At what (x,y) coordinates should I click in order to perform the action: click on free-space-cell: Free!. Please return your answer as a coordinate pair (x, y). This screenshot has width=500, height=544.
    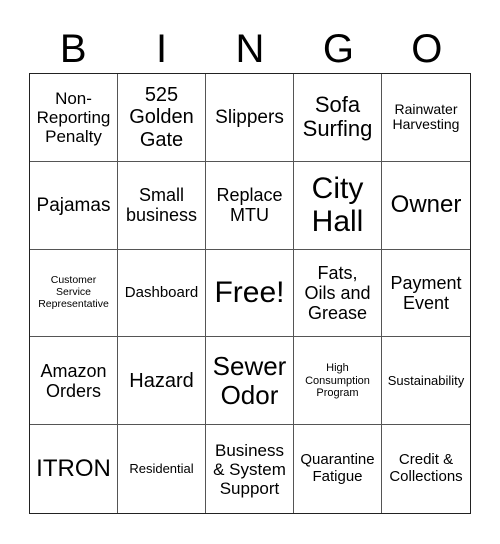
    Looking at the image, I should click on (250, 293).